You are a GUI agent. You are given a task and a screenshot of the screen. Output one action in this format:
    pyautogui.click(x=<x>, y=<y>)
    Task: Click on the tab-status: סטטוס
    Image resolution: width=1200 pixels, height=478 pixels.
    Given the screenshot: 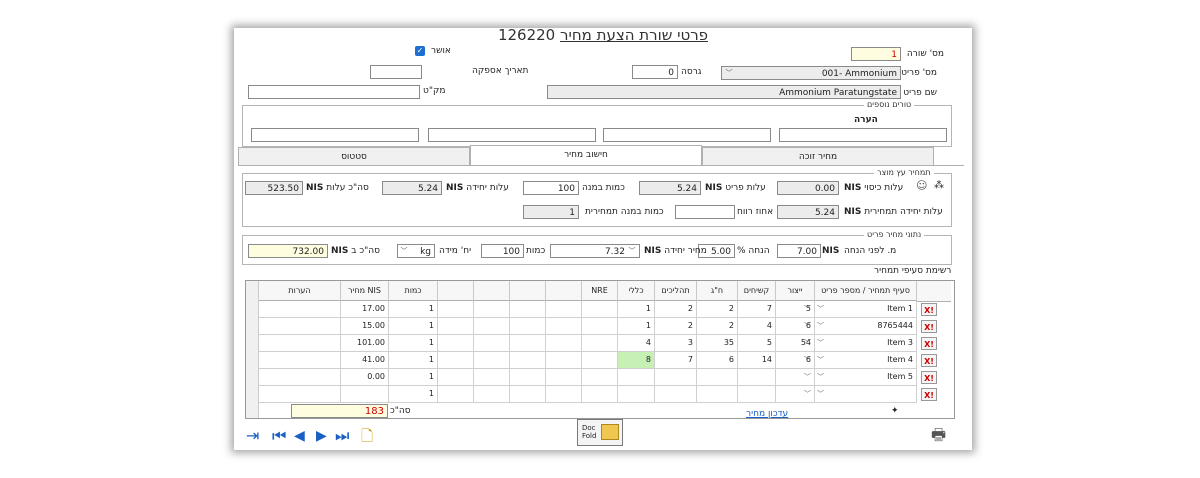 What is the action you would take?
    pyautogui.click(x=354, y=156)
    